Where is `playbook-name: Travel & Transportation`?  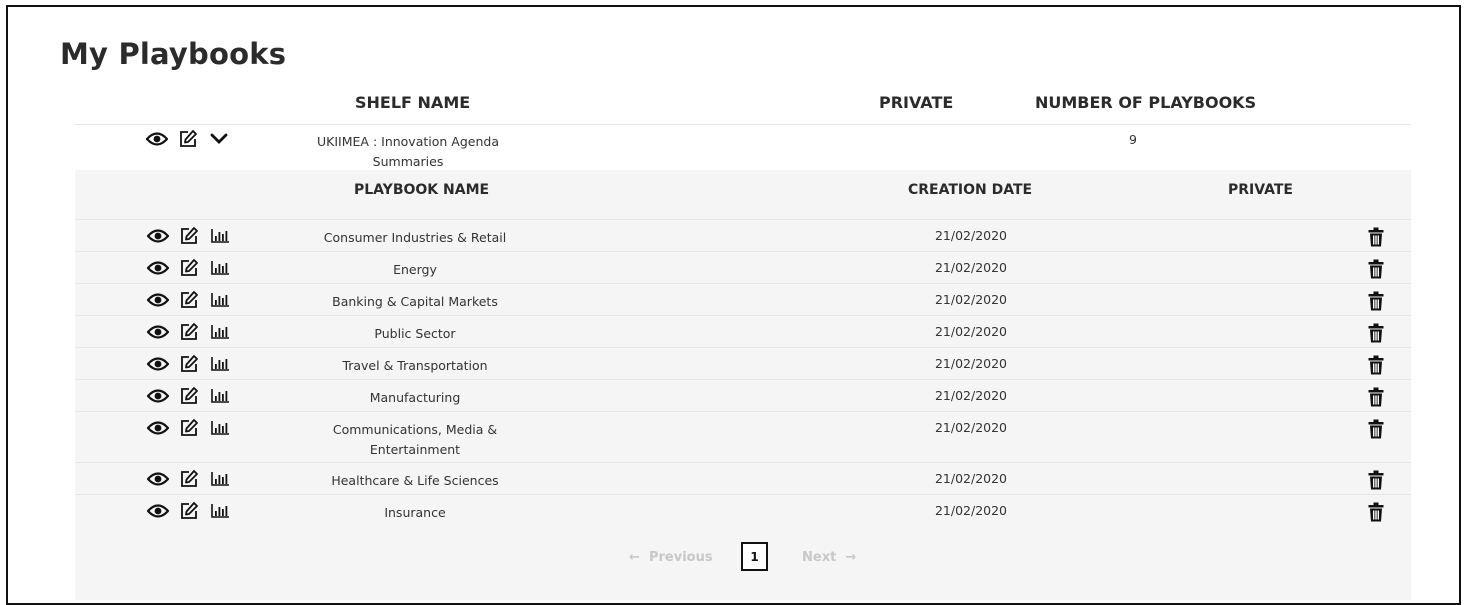 playbook-name: Travel & Transportation is located at coordinates (415, 365).